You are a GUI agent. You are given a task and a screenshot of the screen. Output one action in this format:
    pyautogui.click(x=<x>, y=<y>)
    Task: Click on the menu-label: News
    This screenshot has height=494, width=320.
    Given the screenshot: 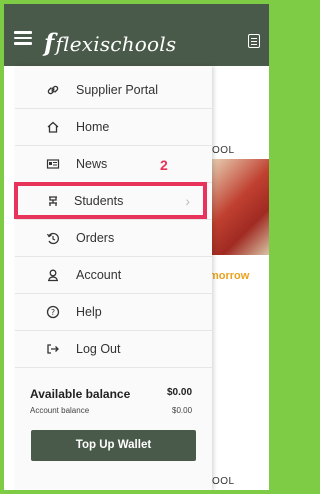 What is the action you would take?
    pyautogui.click(x=92, y=164)
    